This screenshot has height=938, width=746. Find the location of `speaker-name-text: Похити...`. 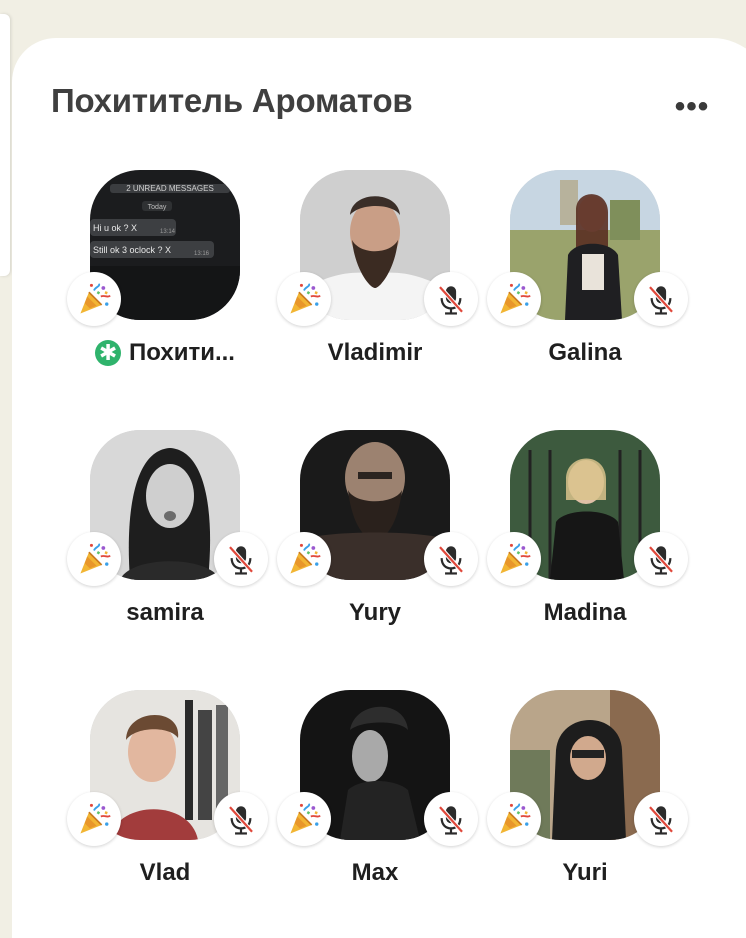

speaker-name-text: Похити... is located at coordinates (182, 352).